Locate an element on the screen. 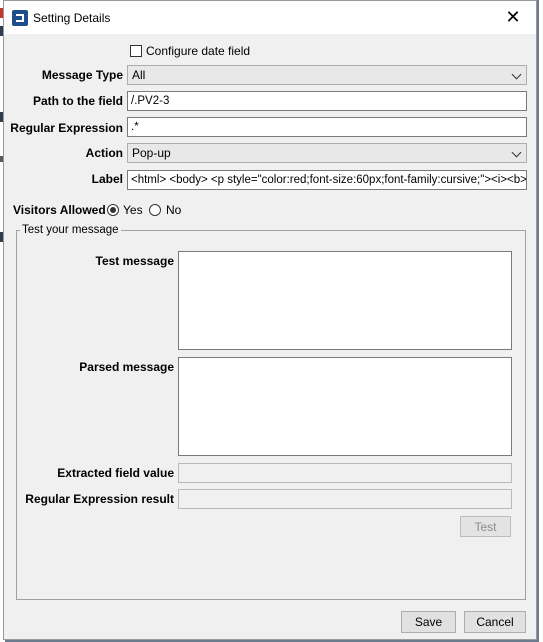 This screenshot has width=543, height=642. visitors-no-radio is located at coordinates (155, 210).